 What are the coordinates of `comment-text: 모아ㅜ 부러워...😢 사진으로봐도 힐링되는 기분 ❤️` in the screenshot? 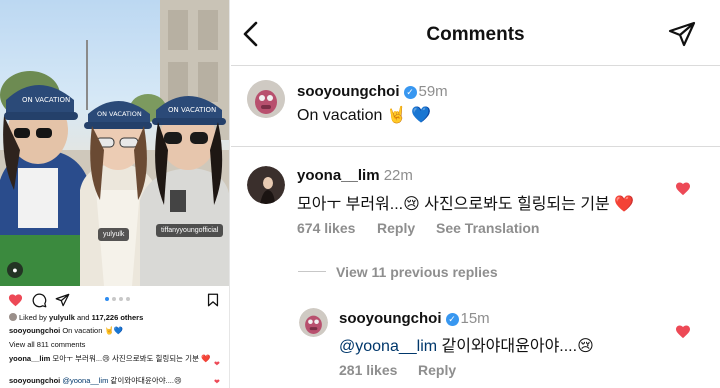 It's located at (466, 204).